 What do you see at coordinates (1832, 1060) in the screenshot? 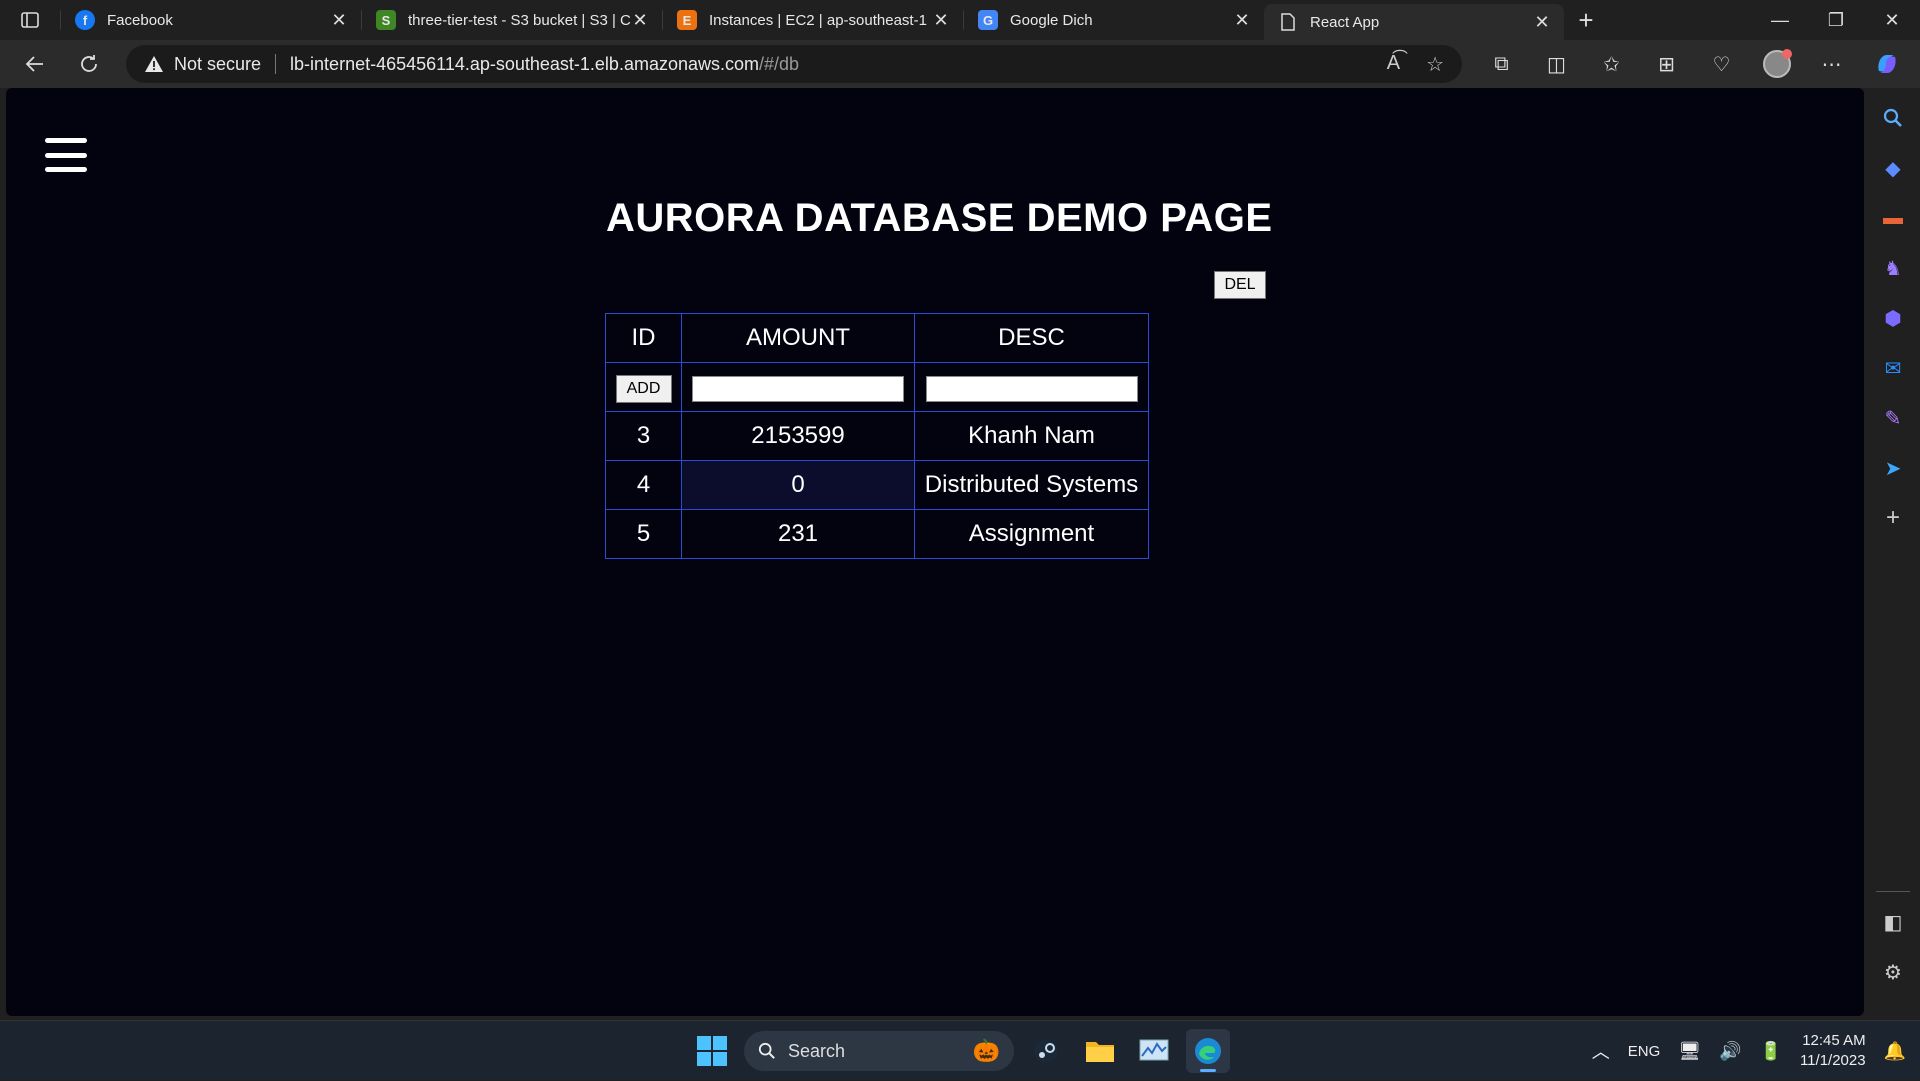
I see `clock-date: 11/1/2023` at bounding box center [1832, 1060].